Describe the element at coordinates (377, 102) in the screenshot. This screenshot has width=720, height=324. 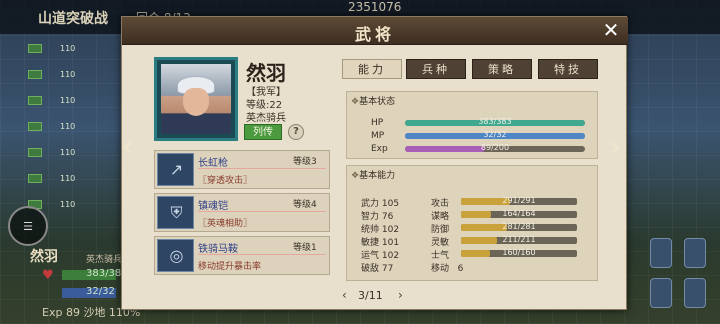
I see `basic-status-title: 基本状态` at that location.